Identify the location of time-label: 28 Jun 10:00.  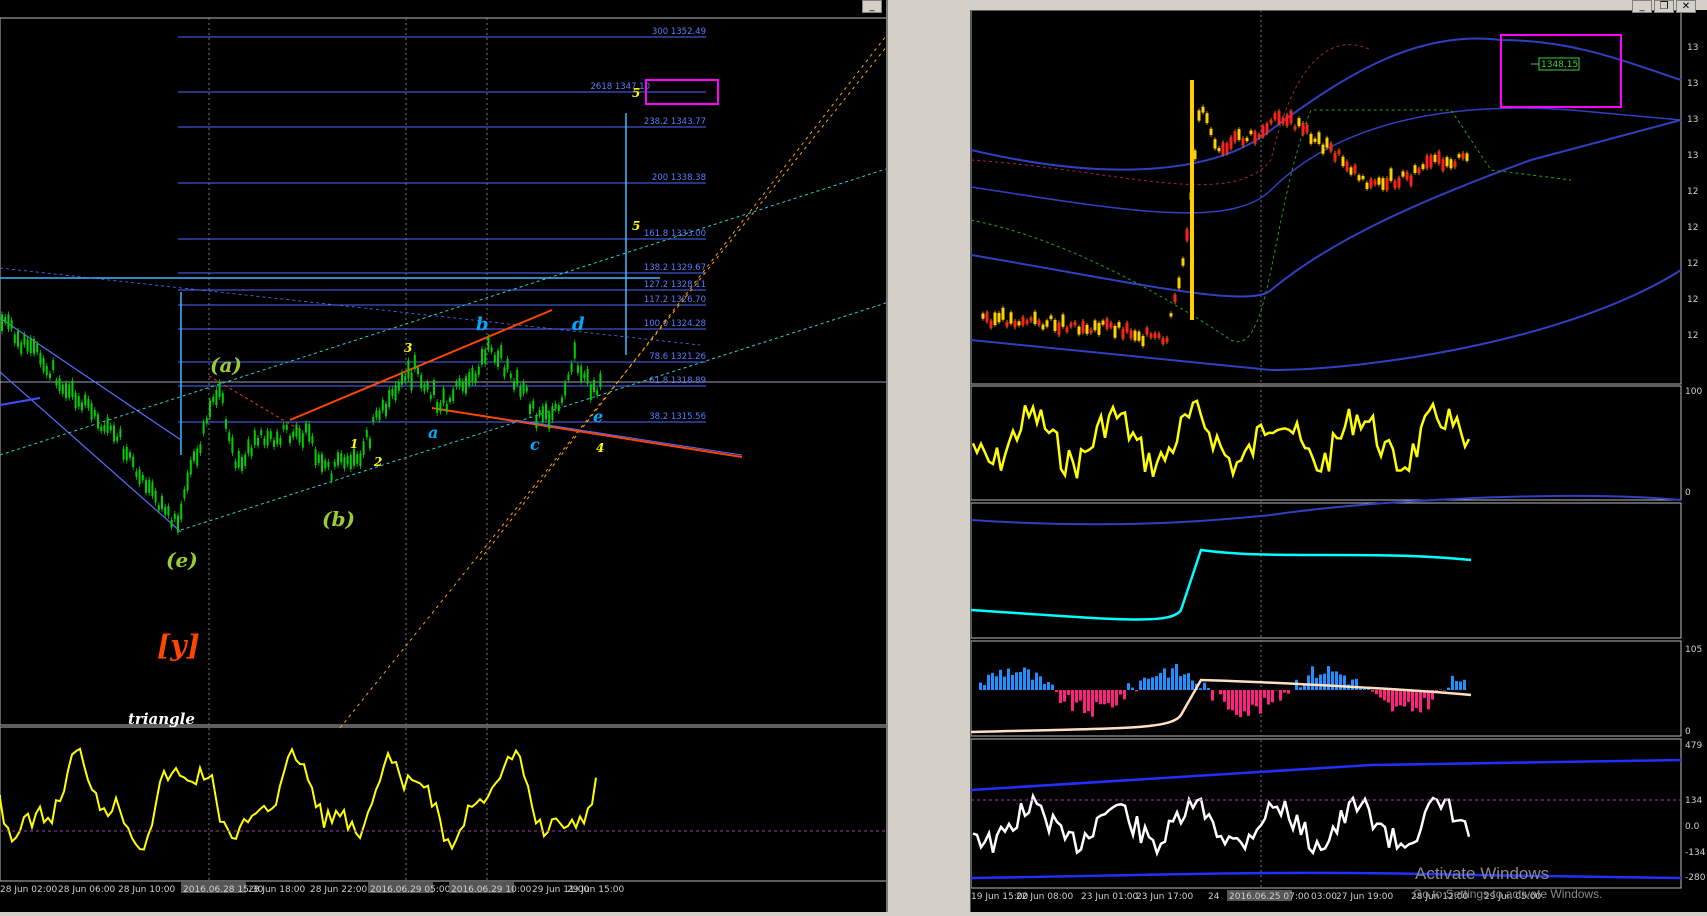
(146, 890).